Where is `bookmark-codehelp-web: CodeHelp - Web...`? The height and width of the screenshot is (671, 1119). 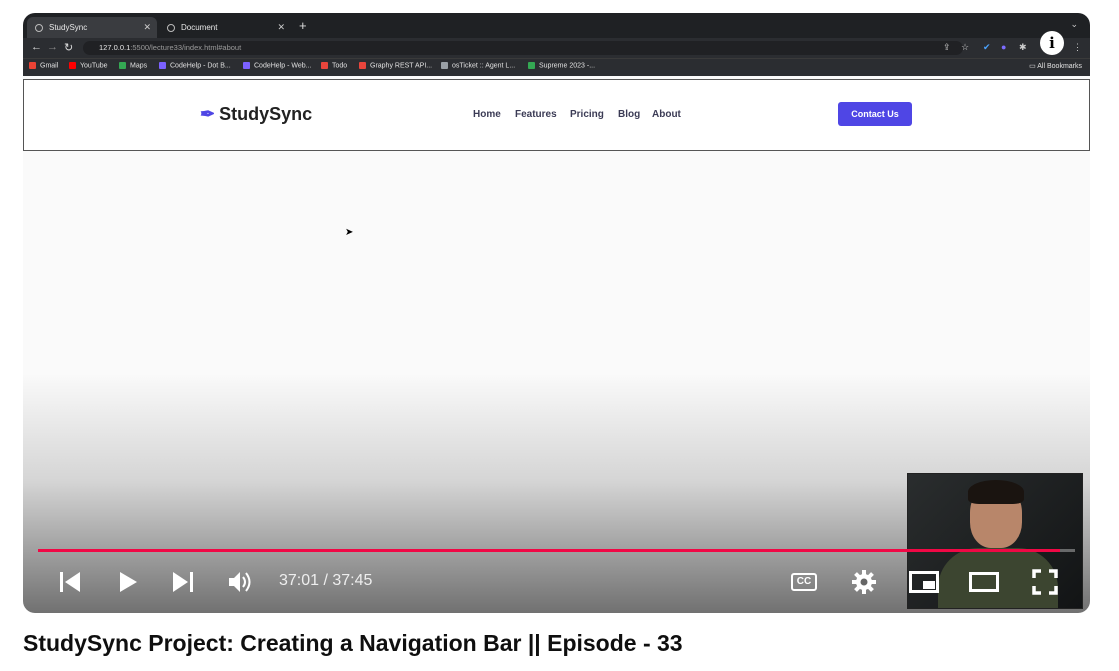 bookmark-codehelp-web: CodeHelp - Web... is located at coordinates (277, 65).